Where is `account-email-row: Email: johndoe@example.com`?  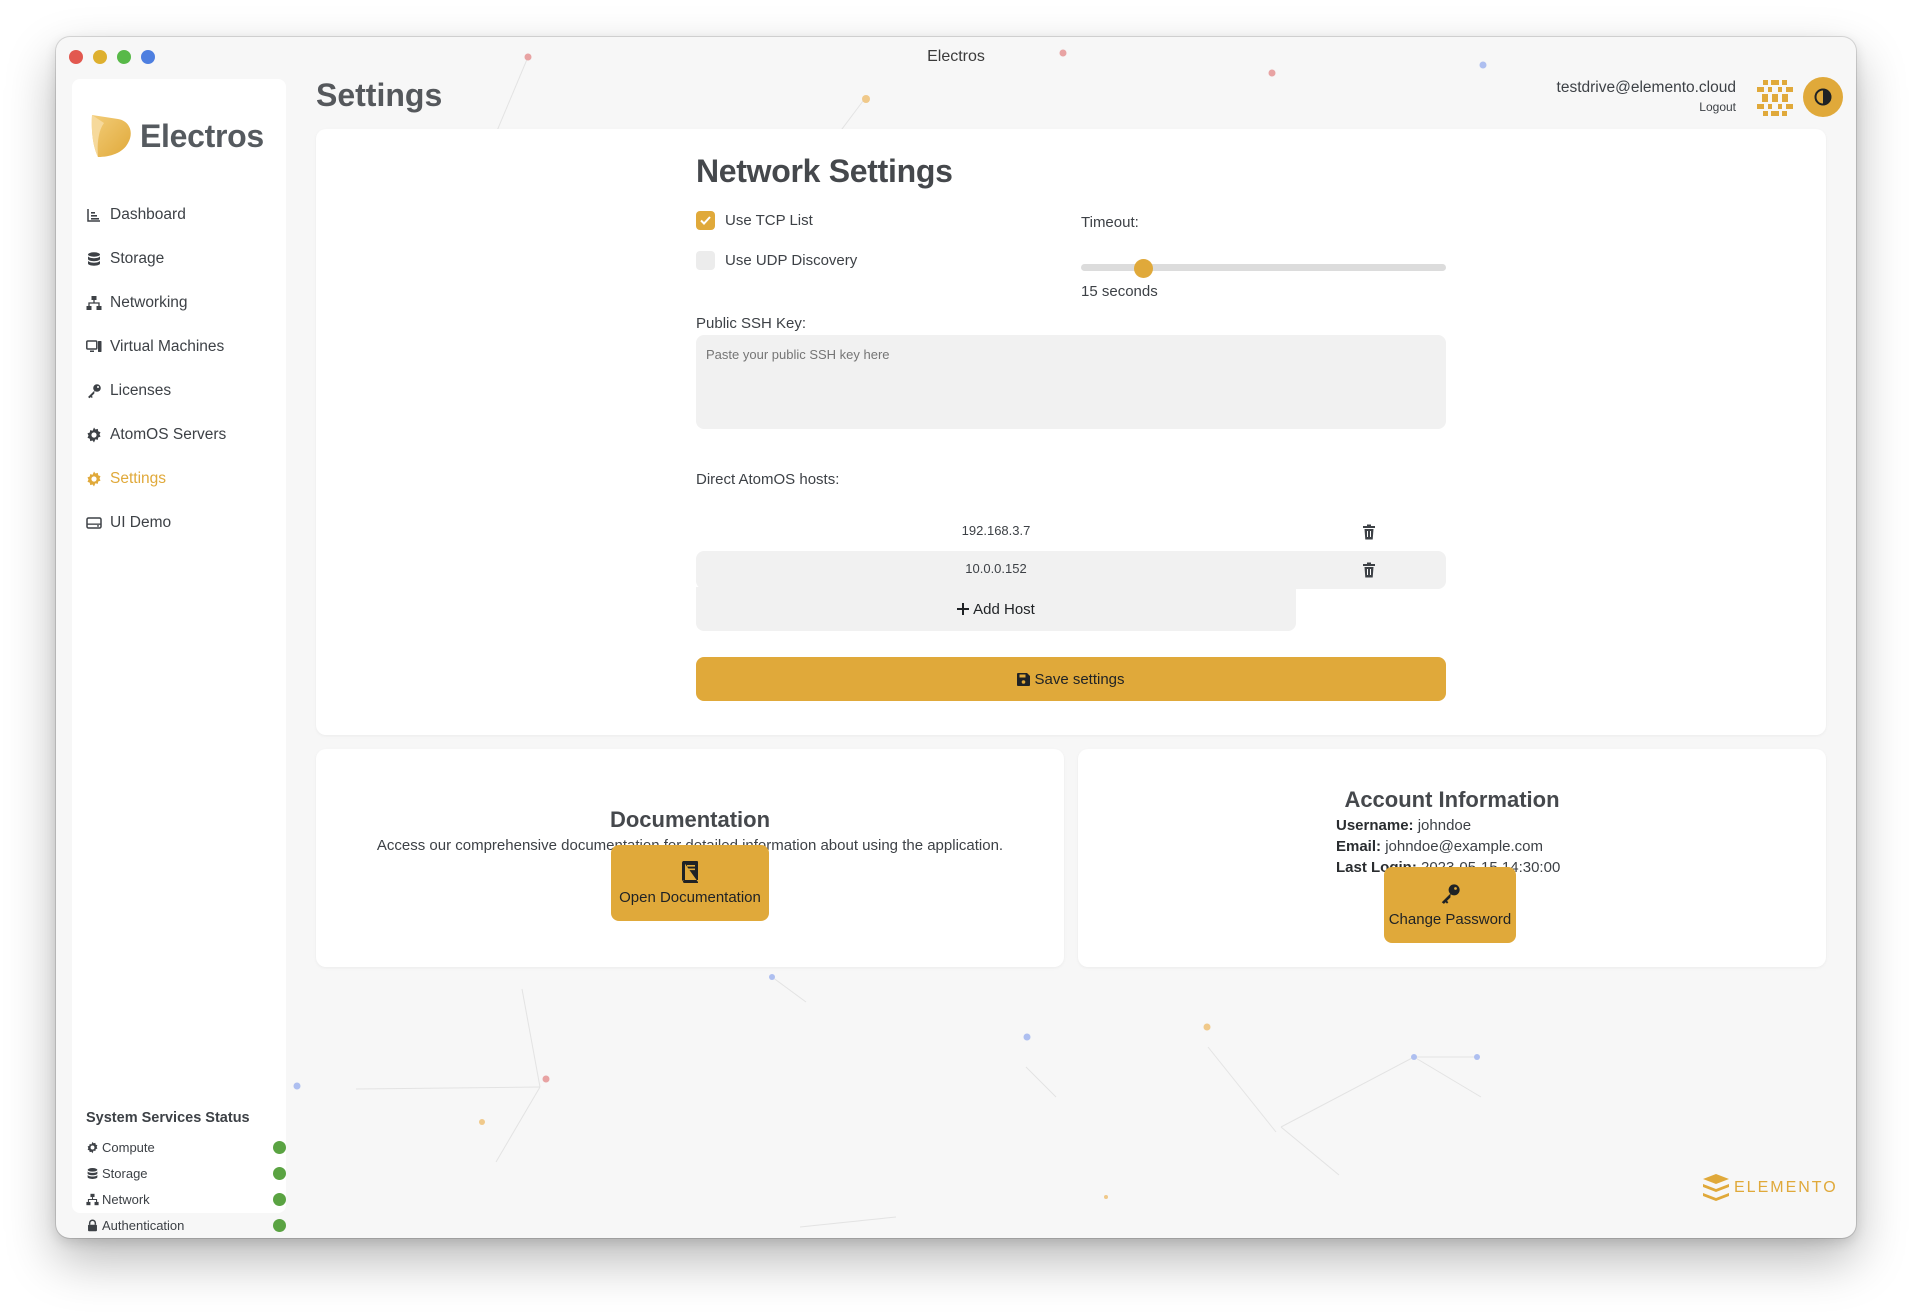 account-email-row: Email: johndoe@example.com is located at coordinates (1440, 846).